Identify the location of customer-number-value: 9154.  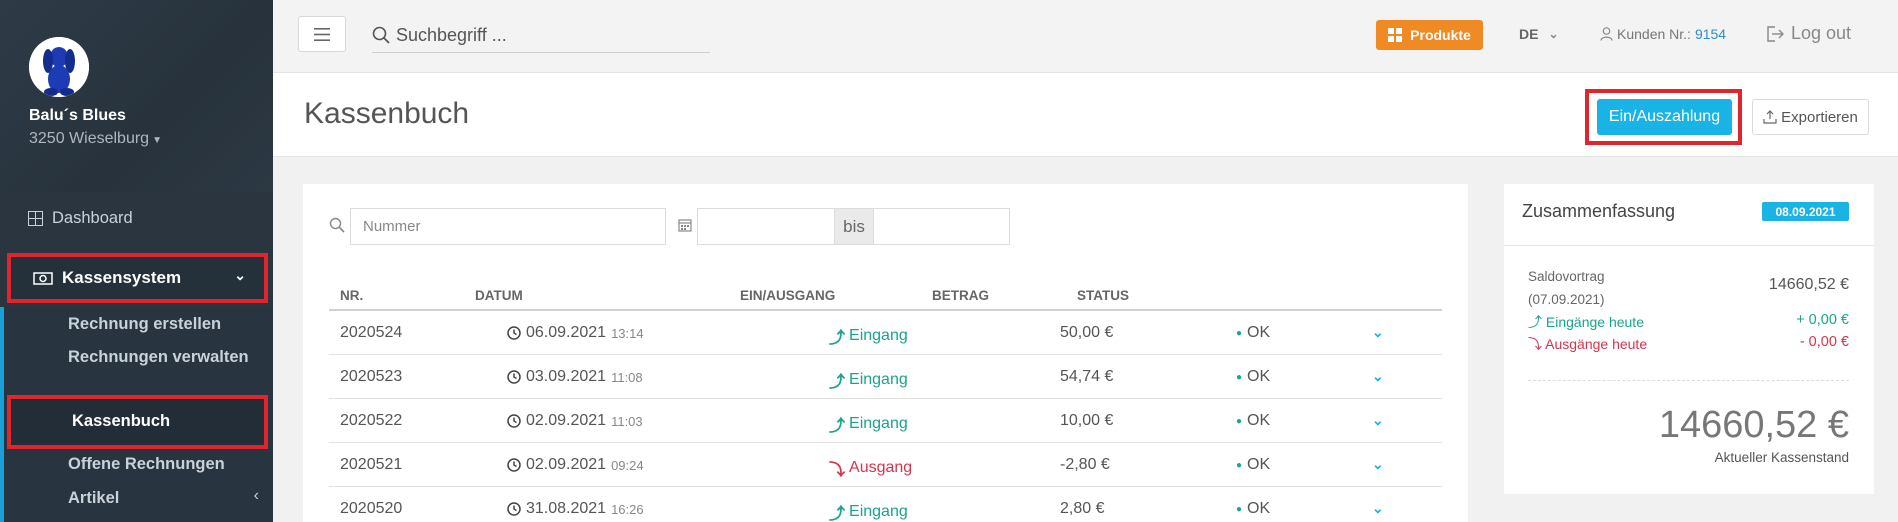
(1710, 34).